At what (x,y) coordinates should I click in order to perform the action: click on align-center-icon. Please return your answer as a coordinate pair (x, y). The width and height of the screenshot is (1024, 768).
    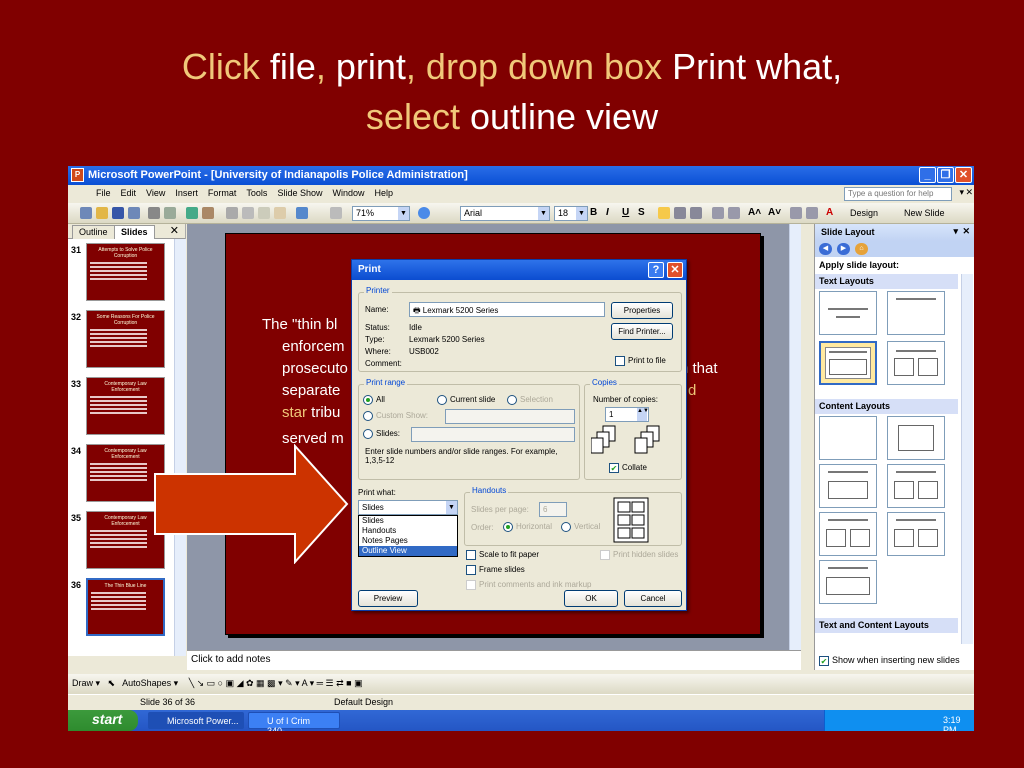
    Looking at the image, I should click on (680, 213).